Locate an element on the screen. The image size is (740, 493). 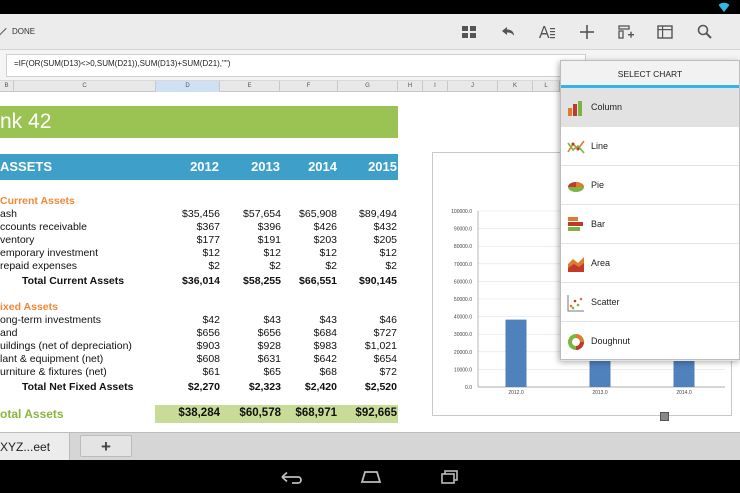
text-format-icon is located at coordinates (547, 32).